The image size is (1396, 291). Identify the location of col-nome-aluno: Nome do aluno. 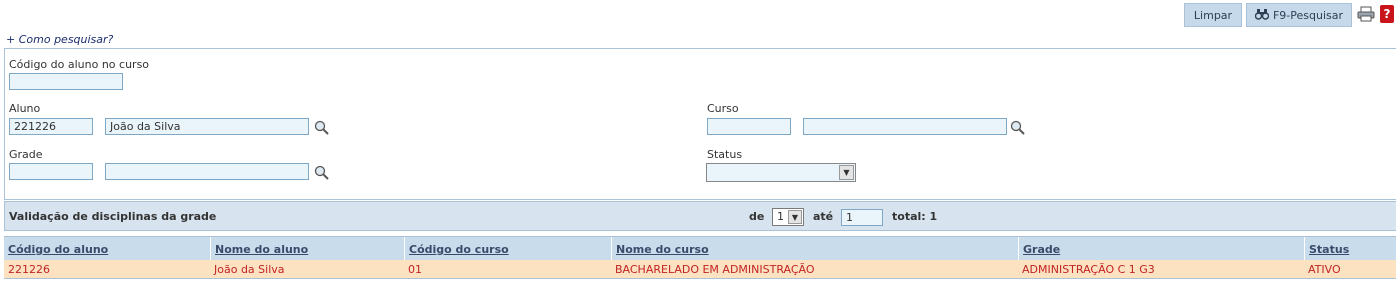
(307, 249).